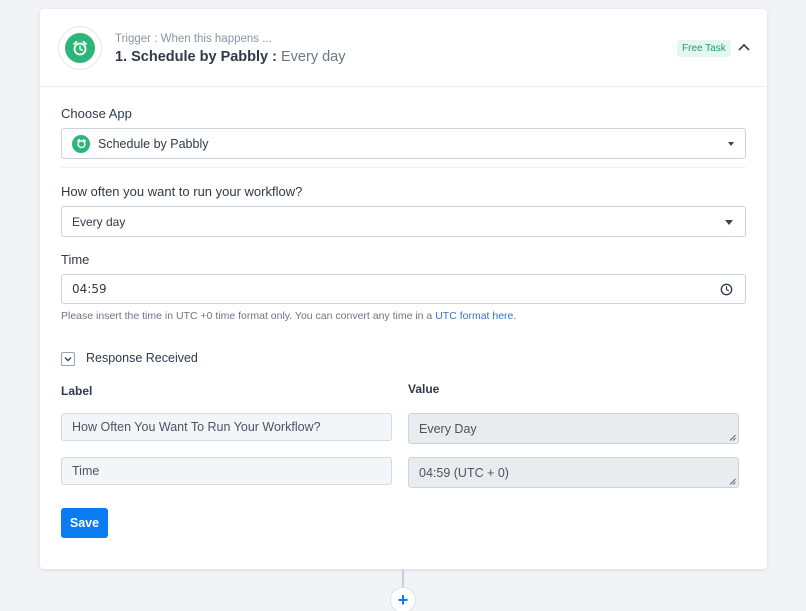 This screenshot has width=806, height=611. What do you see at coordinates (403, 221) in the screenshot?
I see `frequency-select: Every day` at bounding box center [403, 221].